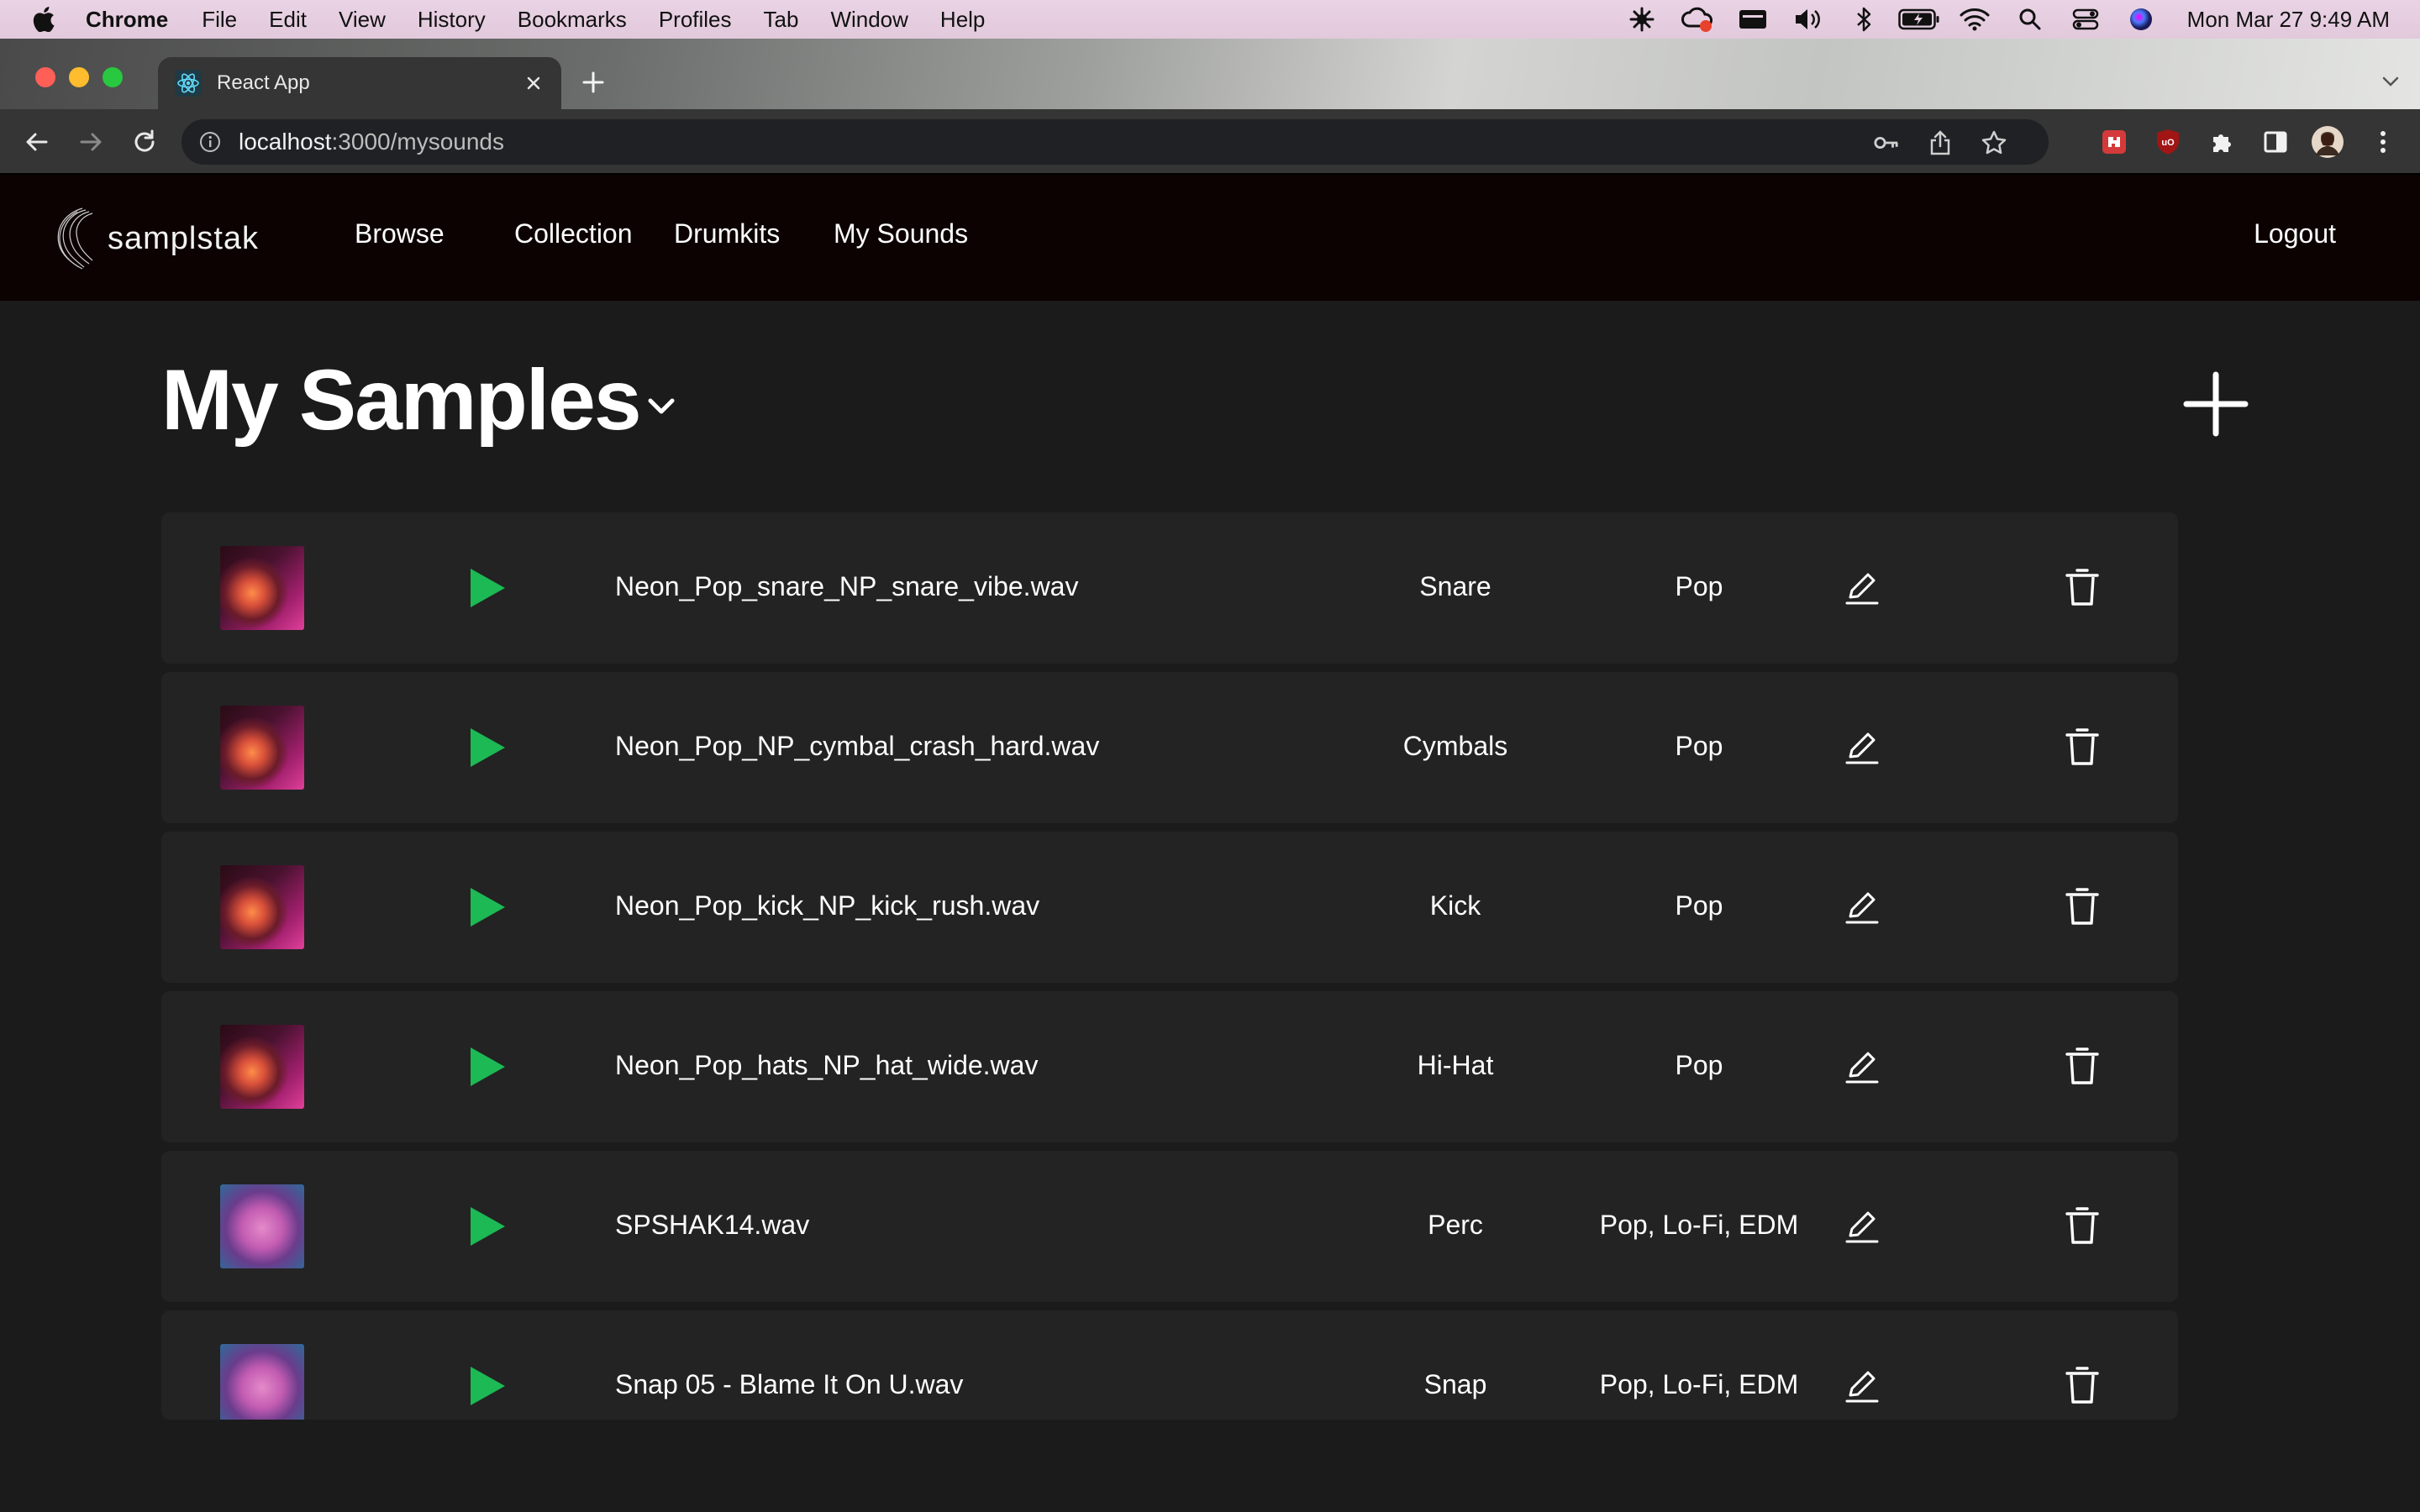  I want to click on address-bar: localhost:3000/mysounds, so click(1115, 142).